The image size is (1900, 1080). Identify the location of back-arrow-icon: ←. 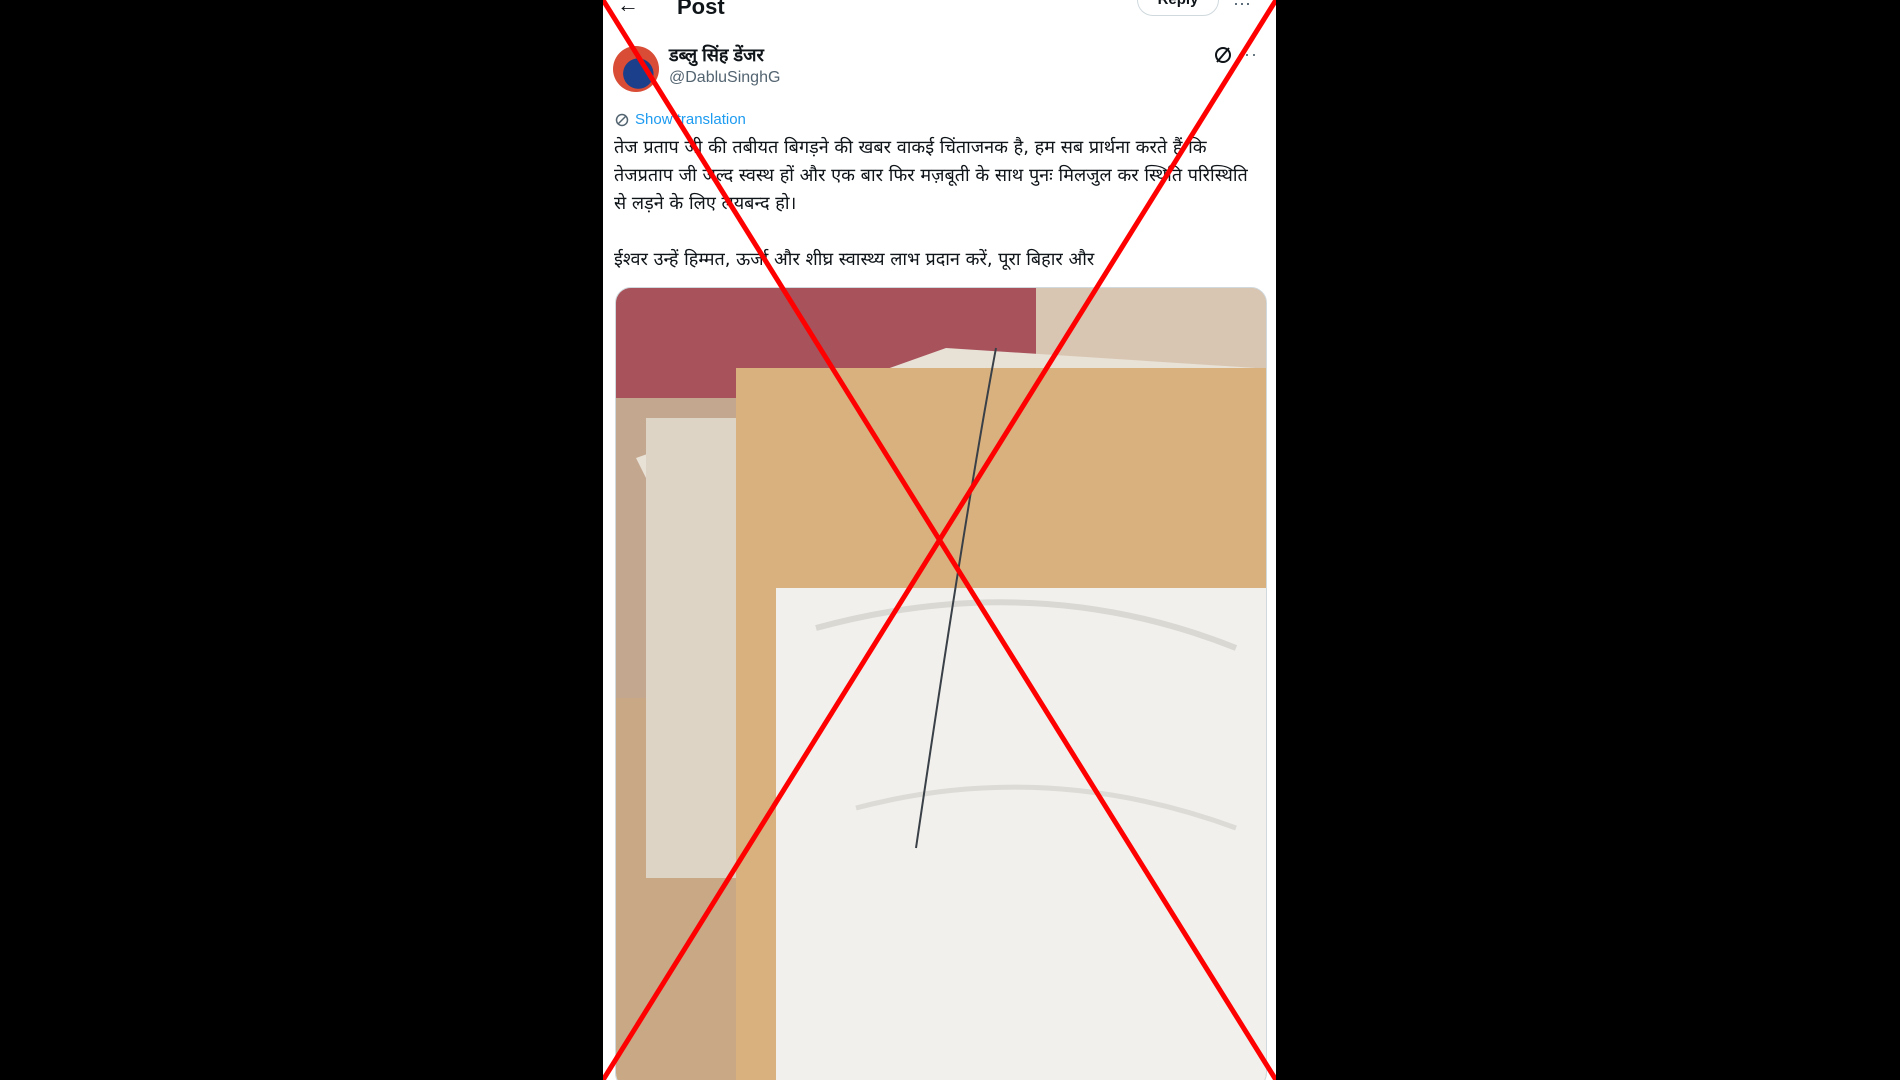
(628, 9).